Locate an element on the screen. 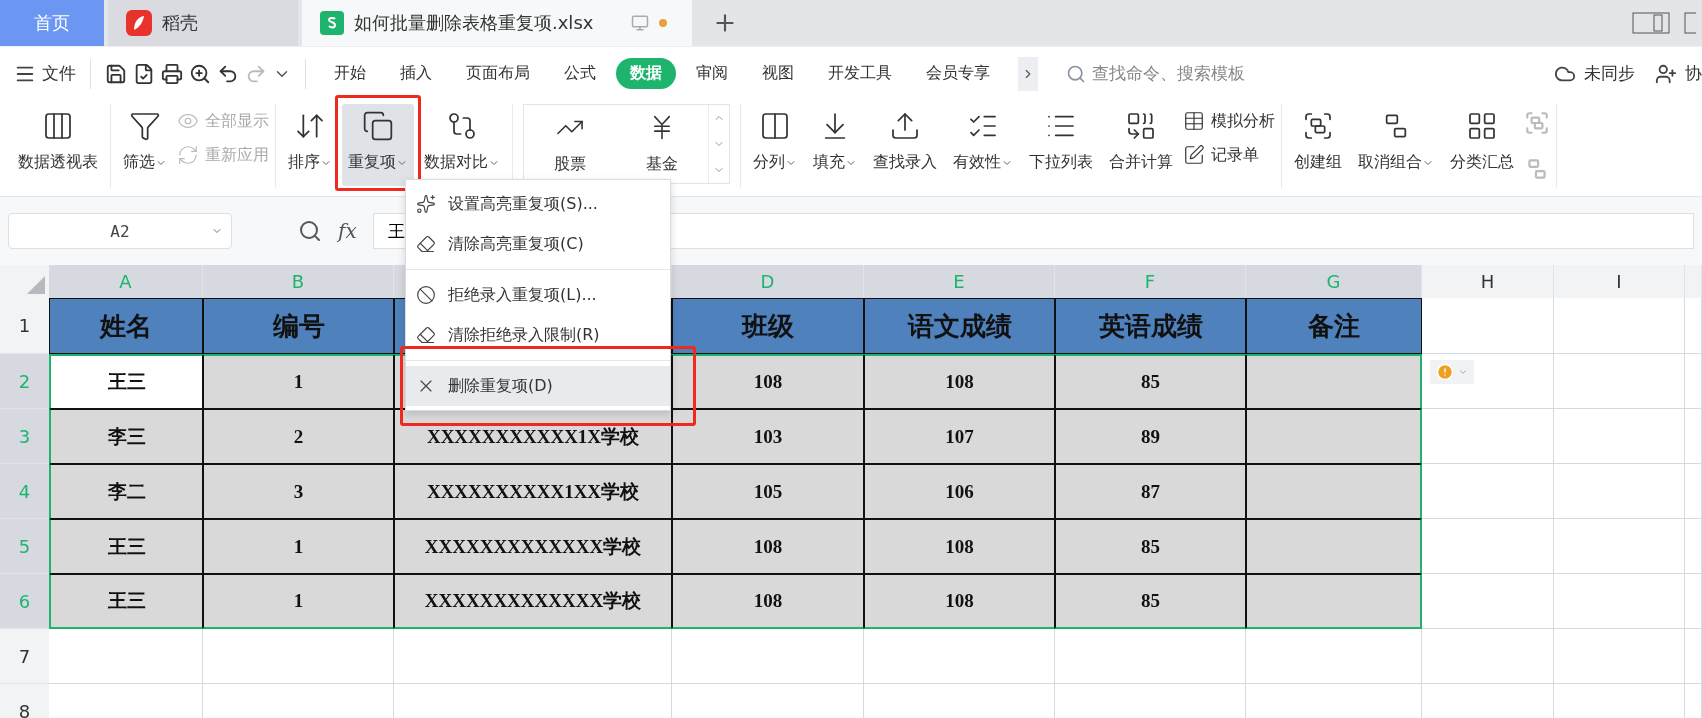 The image size is (1702, 718). refresh-icon is located at coordinates (188, 155).